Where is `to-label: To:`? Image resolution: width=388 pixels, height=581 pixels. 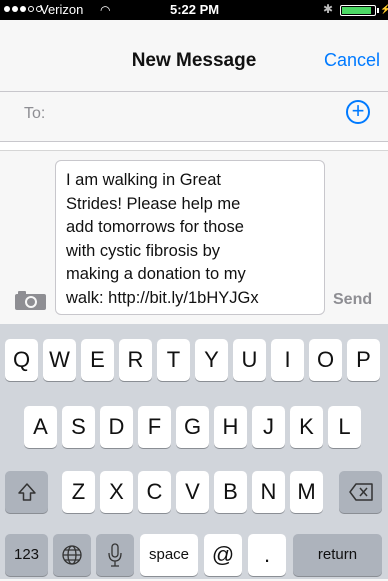 to-label: To: is located at coordinates (35, 113).